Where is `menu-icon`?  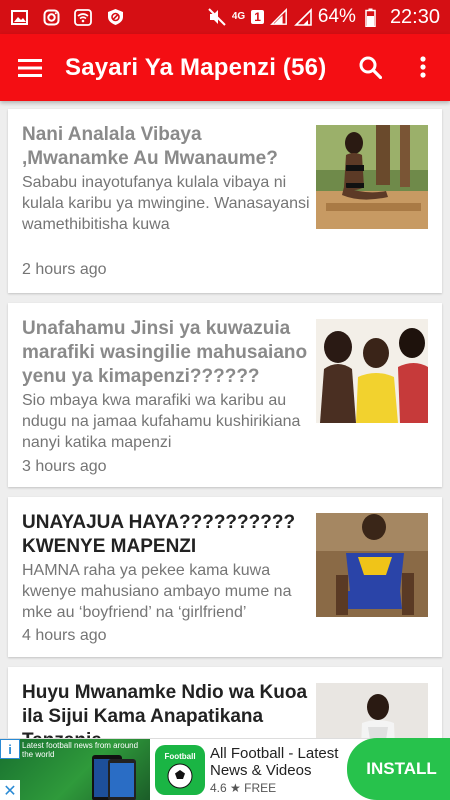
menu-icon is located at coordinates (30, 67).